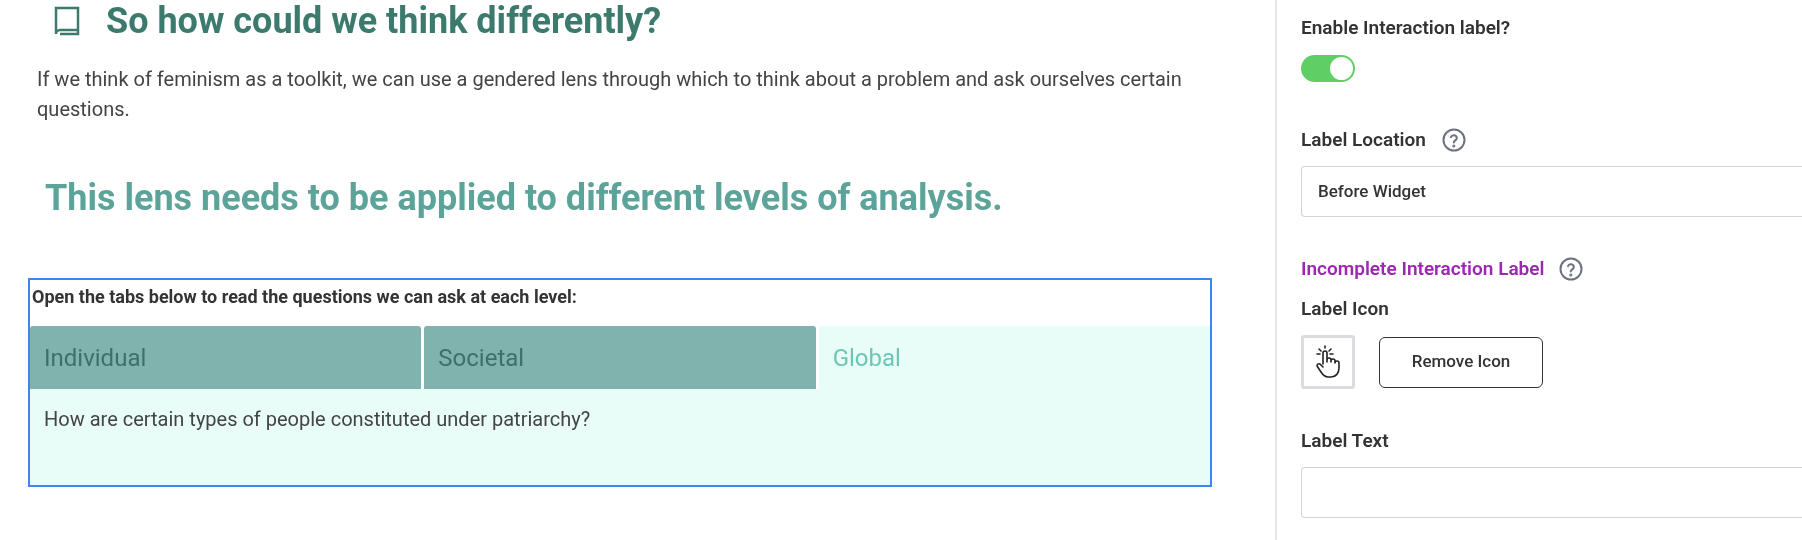 The height and width of the screenshot is (540, 1802). I want to click on section-heading: So how could we think differently?, so click(384, 21).